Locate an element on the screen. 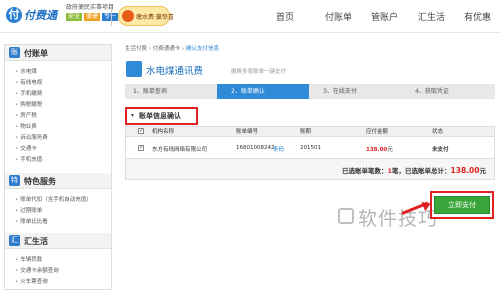  sidebar-item: 水电煤 is located at coordinates (26, 71).